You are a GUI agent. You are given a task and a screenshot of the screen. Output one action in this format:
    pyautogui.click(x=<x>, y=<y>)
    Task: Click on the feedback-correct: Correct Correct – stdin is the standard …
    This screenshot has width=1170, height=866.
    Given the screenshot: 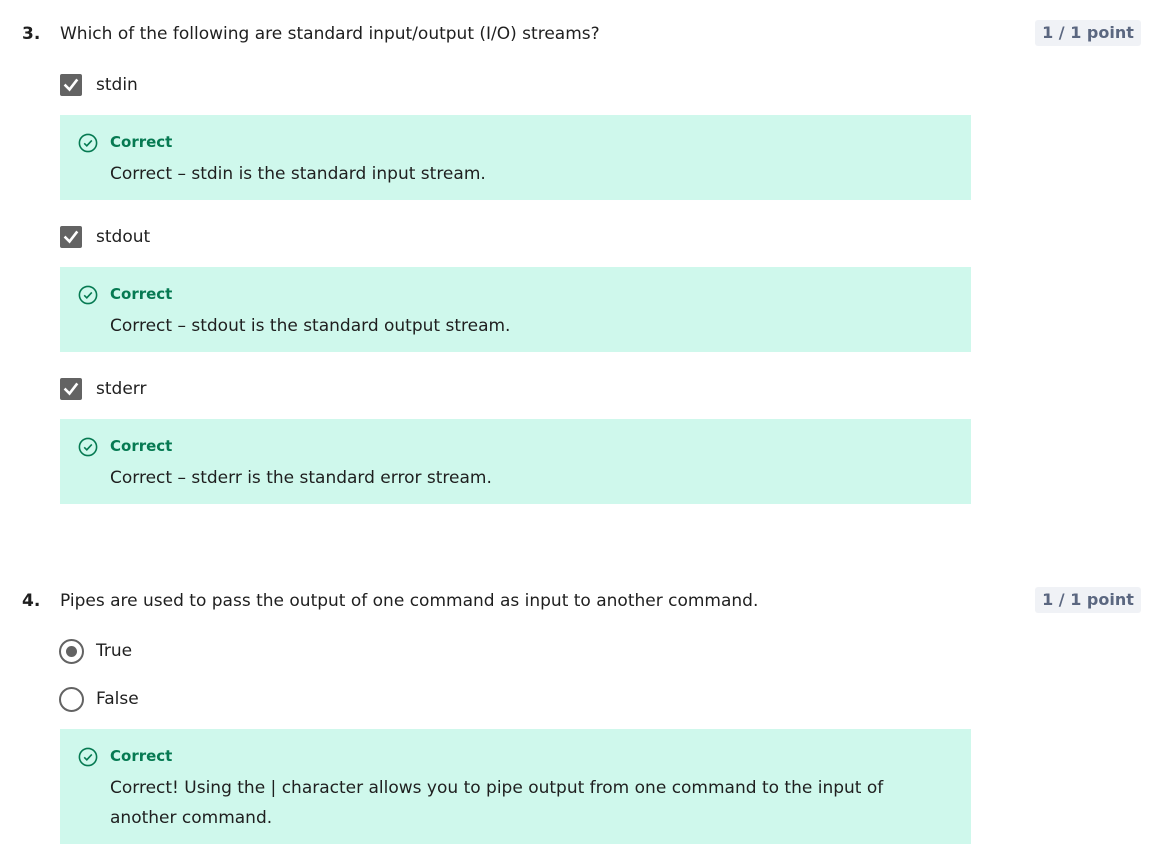 What is the action you would take?
    pyautogui.click(x=515, y=157)
    